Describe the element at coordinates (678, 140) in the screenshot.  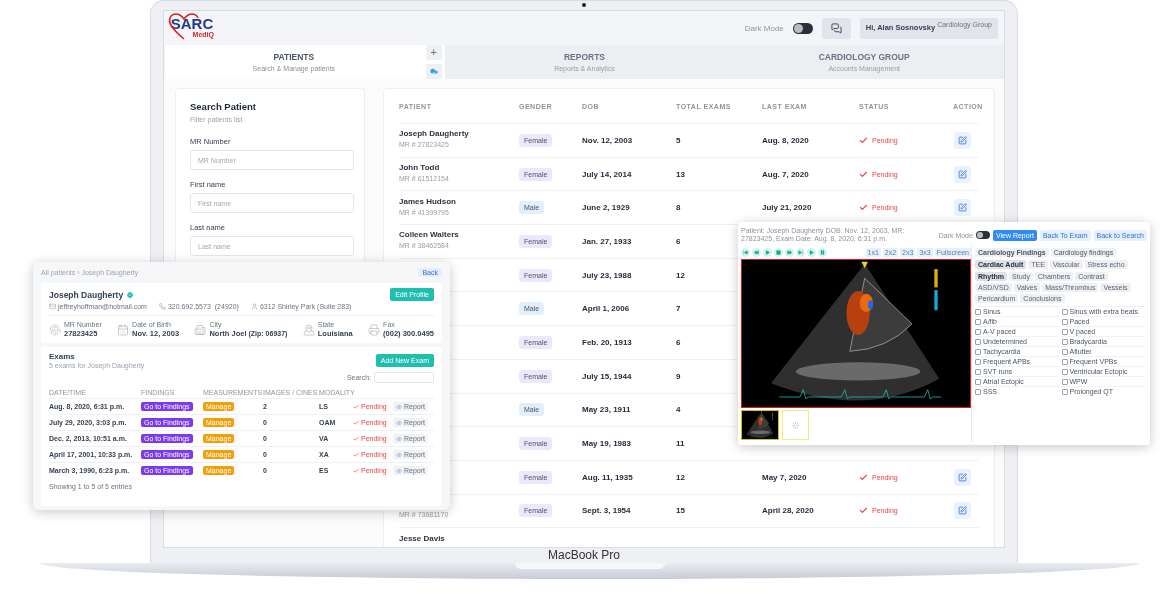
I see `total-exams-cell: 5` at that location.